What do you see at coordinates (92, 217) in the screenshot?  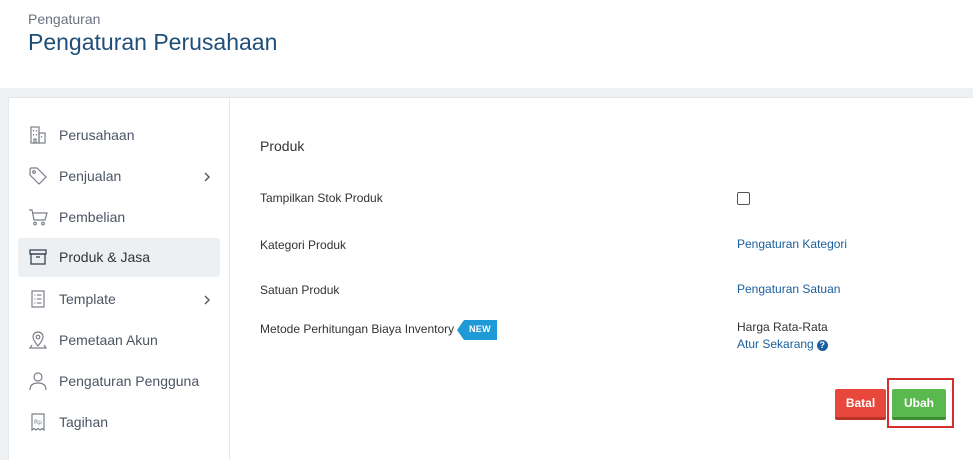 I see `sidebar-item-label: Pembelian` at bounding box center [92, 217].